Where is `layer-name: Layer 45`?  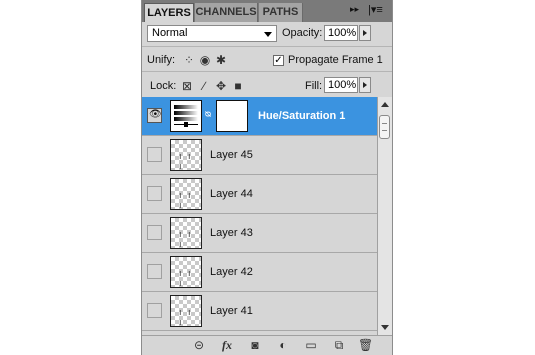
layer-name: Layer 45 is located at coordinates (231, 155).